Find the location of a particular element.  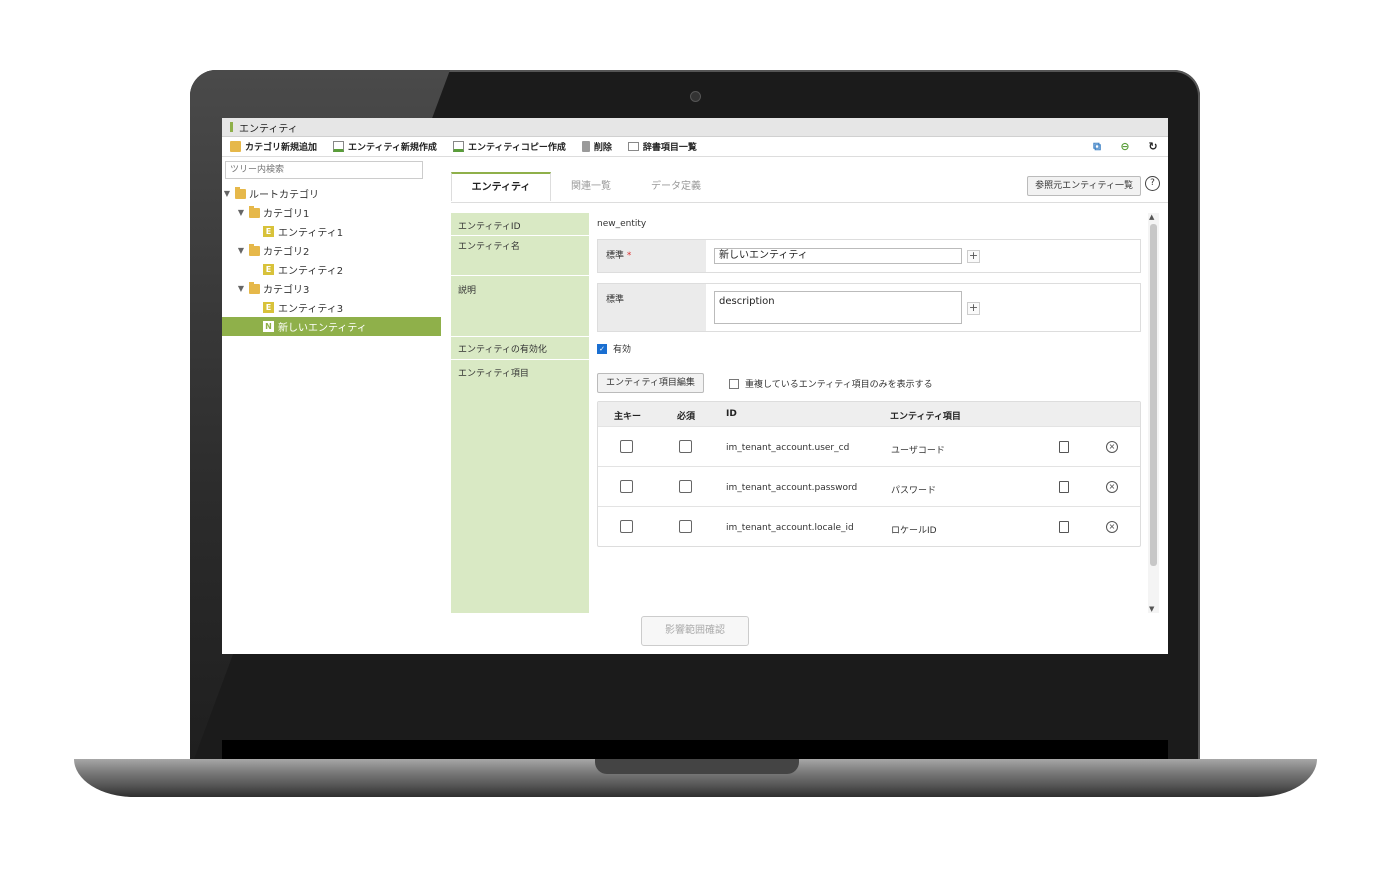

tab-data-definition: データ定義 is located at coordinates (676, 186).